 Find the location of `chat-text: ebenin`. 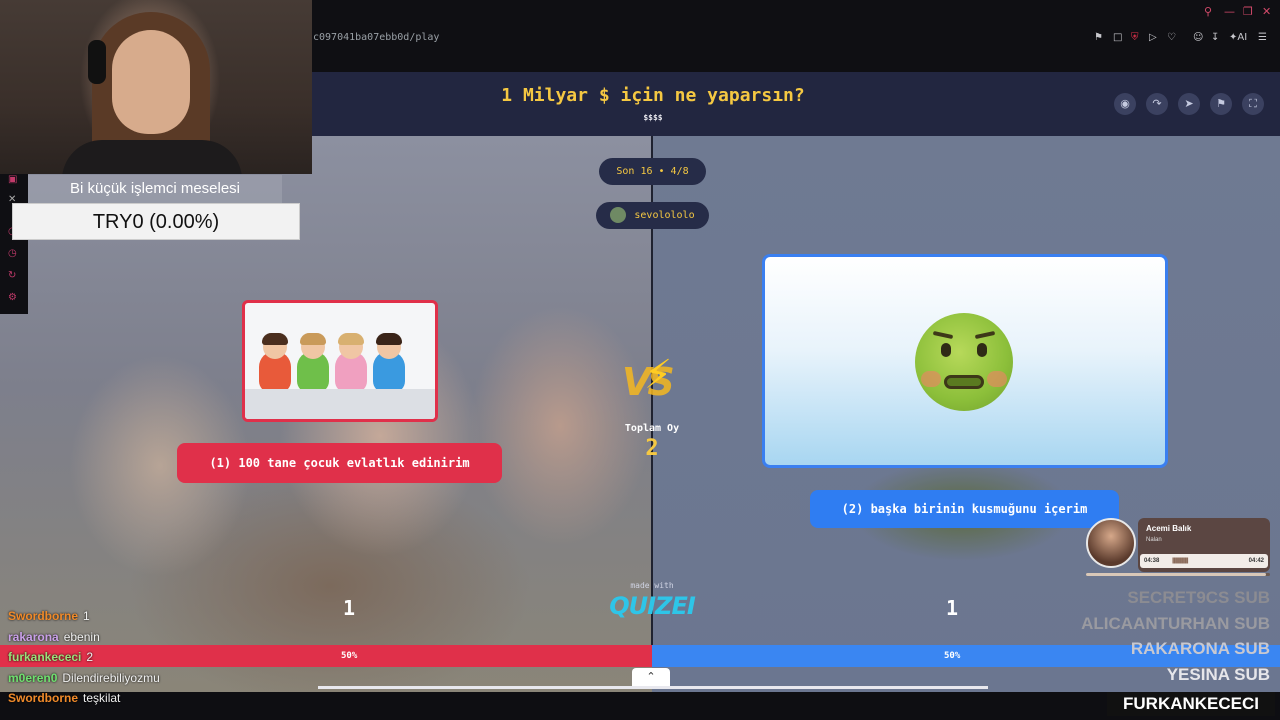

chat-text: ebenin is located at coordinates (81, 636).